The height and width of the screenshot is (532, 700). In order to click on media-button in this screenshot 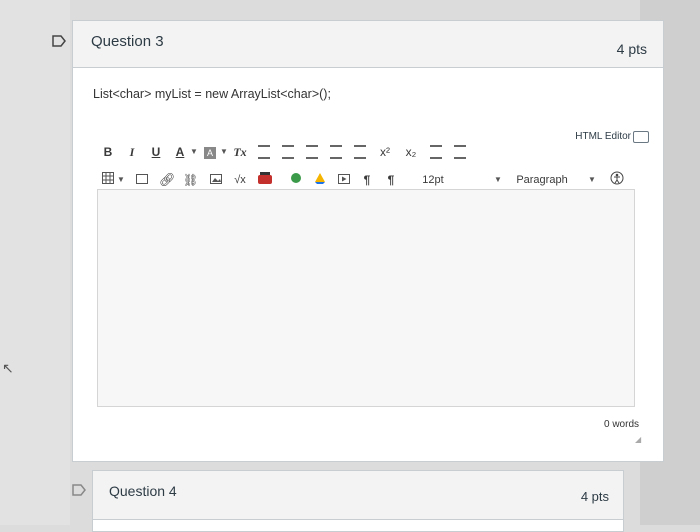, I will do `click(344, 180)`.